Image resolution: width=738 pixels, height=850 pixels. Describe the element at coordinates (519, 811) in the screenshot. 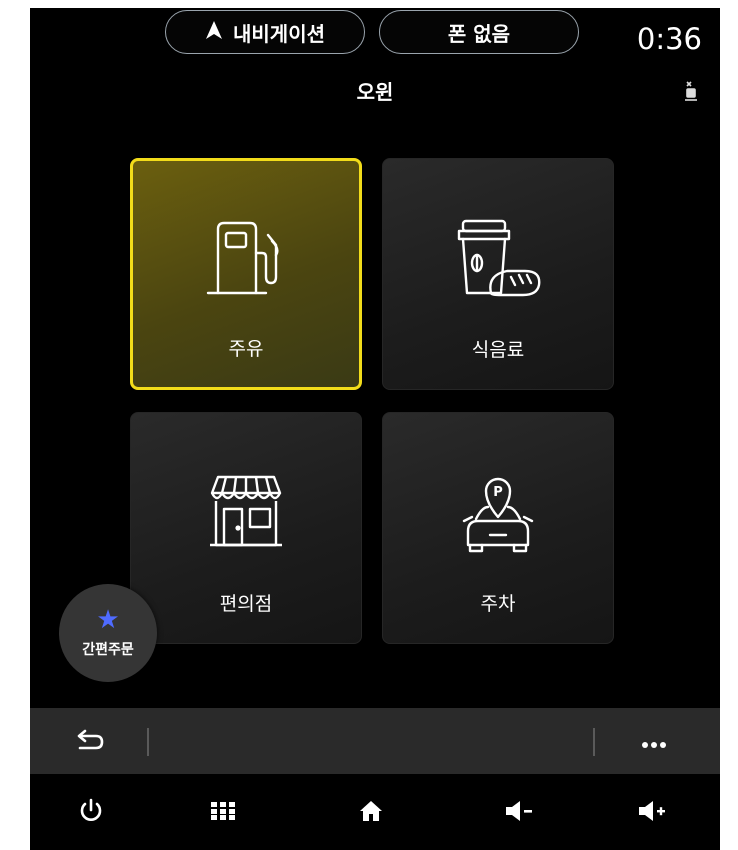

I see `volume-down-icon` at that location.